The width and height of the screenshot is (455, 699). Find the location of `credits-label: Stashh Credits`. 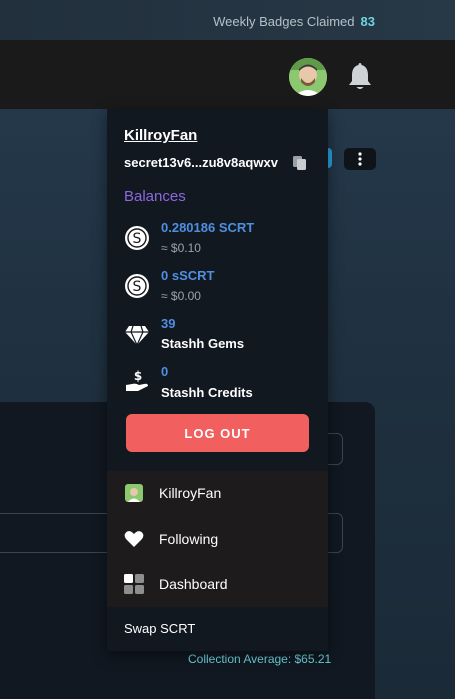

credits-label: Stashh Credits is located at coordinates (207, 392).